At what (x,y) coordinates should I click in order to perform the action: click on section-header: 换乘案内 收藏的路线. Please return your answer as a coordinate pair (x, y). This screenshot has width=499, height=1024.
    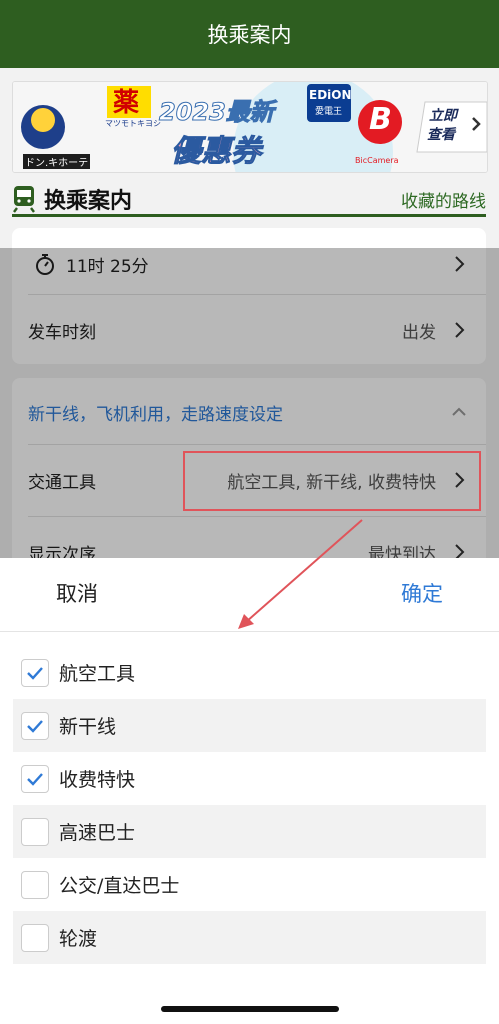
    Looking at the image, I should click on (249, 199).